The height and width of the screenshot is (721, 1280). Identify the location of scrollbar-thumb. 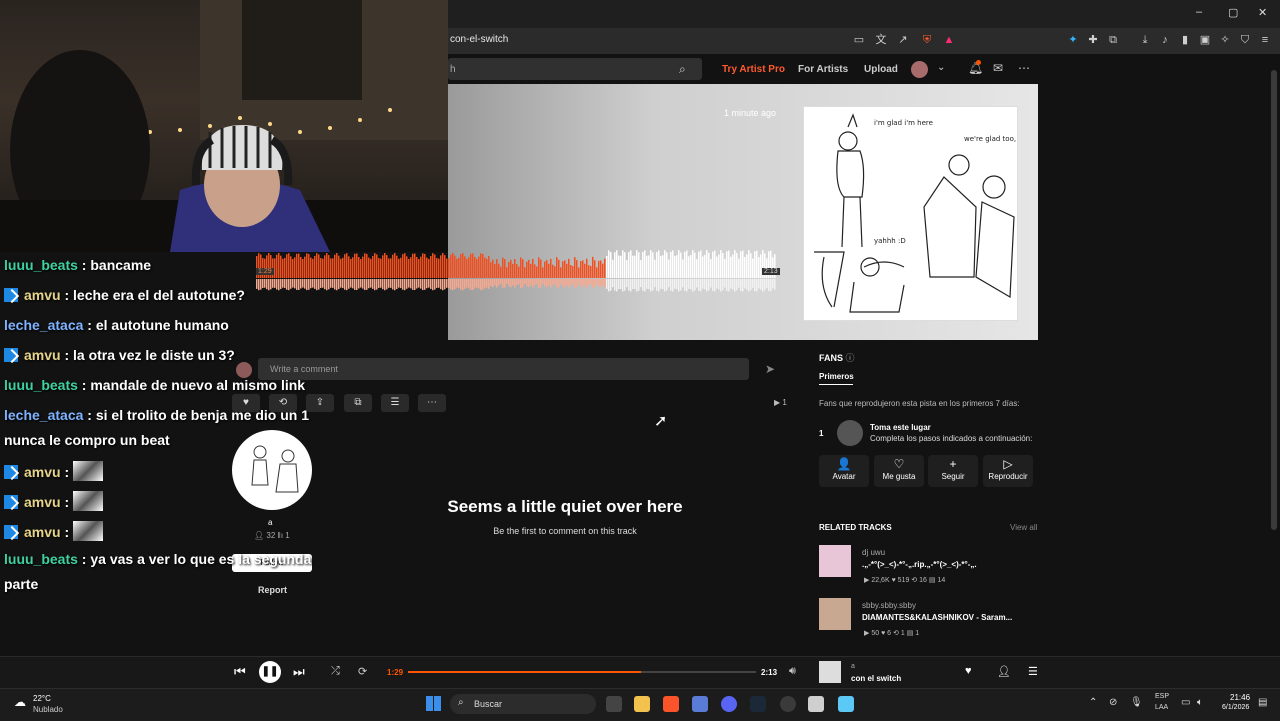
(1274, 300).